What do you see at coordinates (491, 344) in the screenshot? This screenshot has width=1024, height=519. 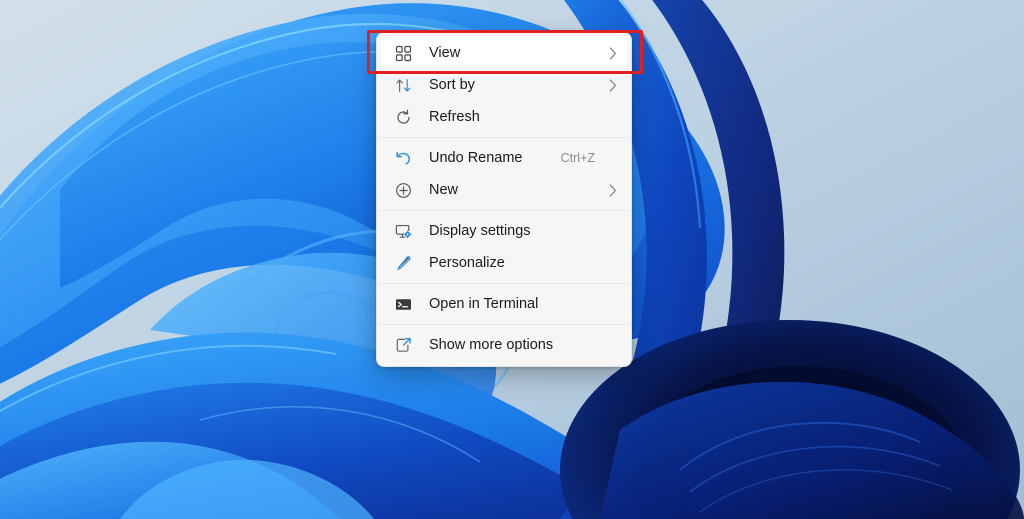 I see `menu-item-label: Show more options` at bounding box center [491, 344].